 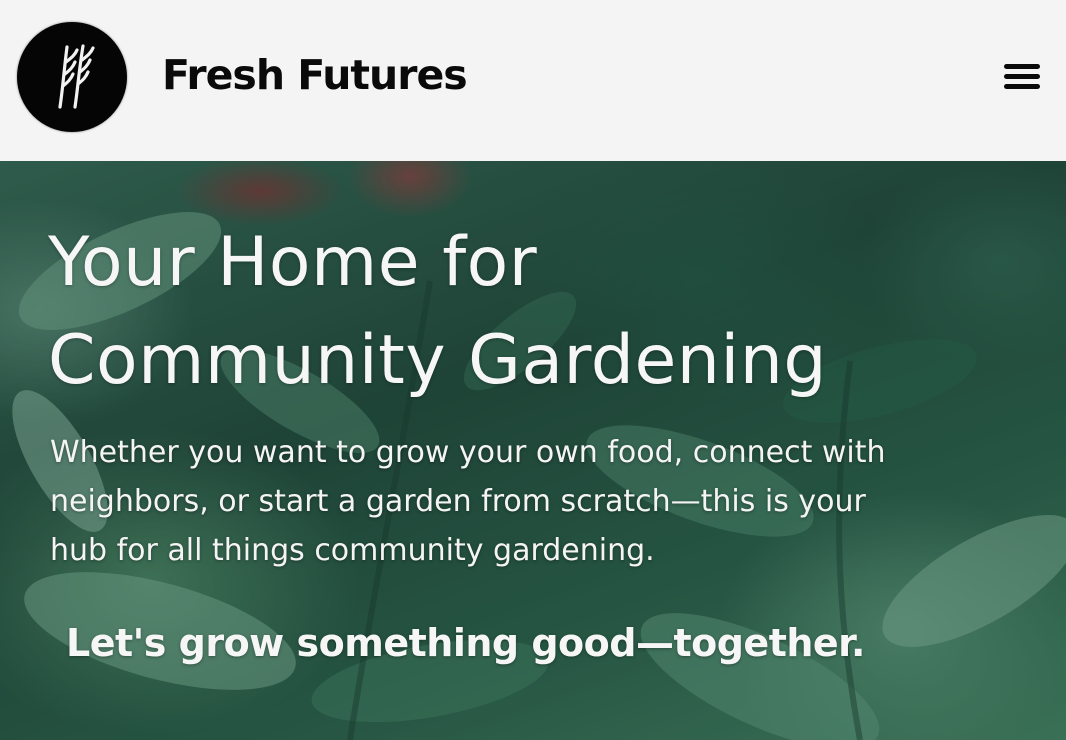 What do you see at coordinates (293, 262) in the screenshot?
I see `headline-line: Your Home for` at bounding box center [293, 262].